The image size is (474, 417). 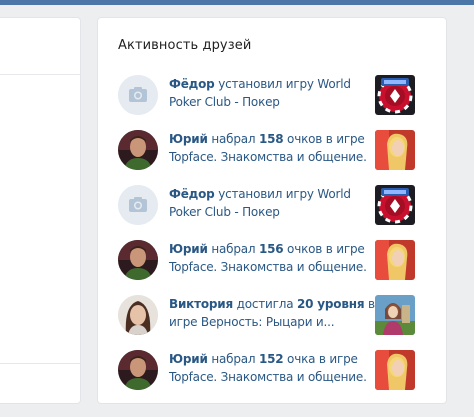 I want to click on vernost-game-icon, so click(x=395, y=315).